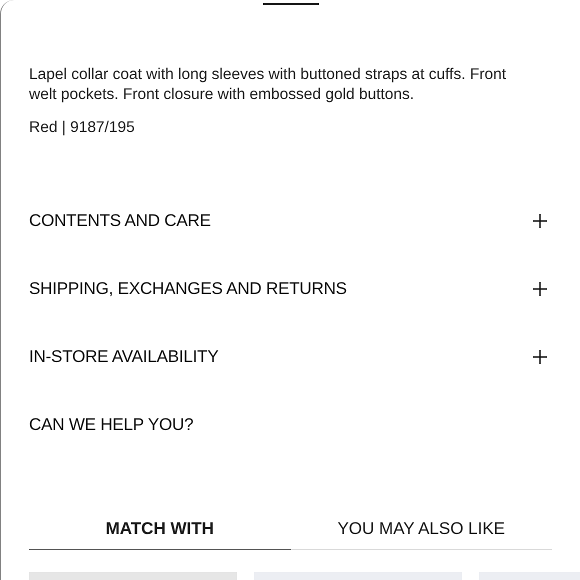  What do you see at coordinates (290, 4) in the screenshot?
I see `drag-handle` at bounding box center [290, 4].